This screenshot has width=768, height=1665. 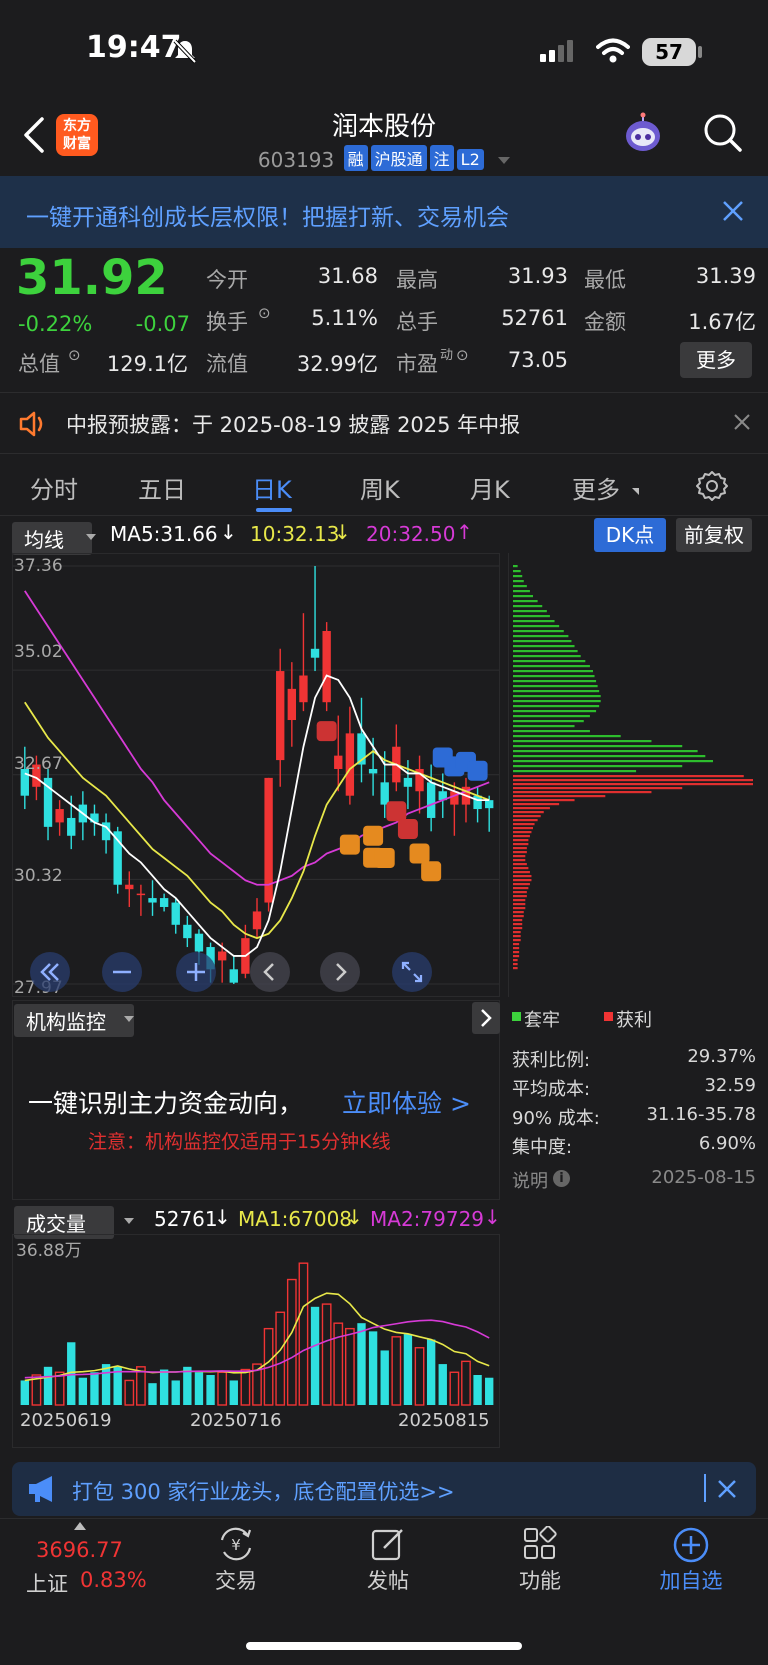 What do you see at coordinates (257, 1349) in the screenshot?
I see `vol-ma2-line` at bounding box center [257, 1349].